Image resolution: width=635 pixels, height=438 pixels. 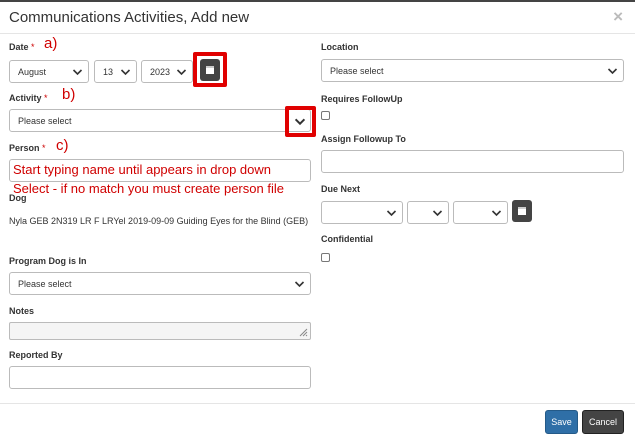 What do you see at coordinates (561, 422) in the screenshot?
I see `save-button: Save` at bounding box center [561, 422].